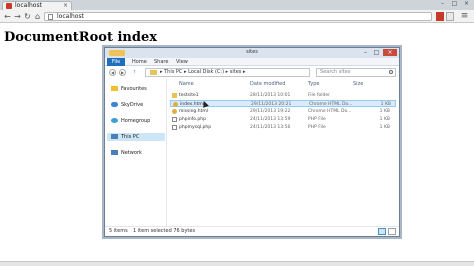 The image size is (474, 266). Describe the element at coordinates (182, 62) in the screenshot. I see `tab-view: View` at that location.